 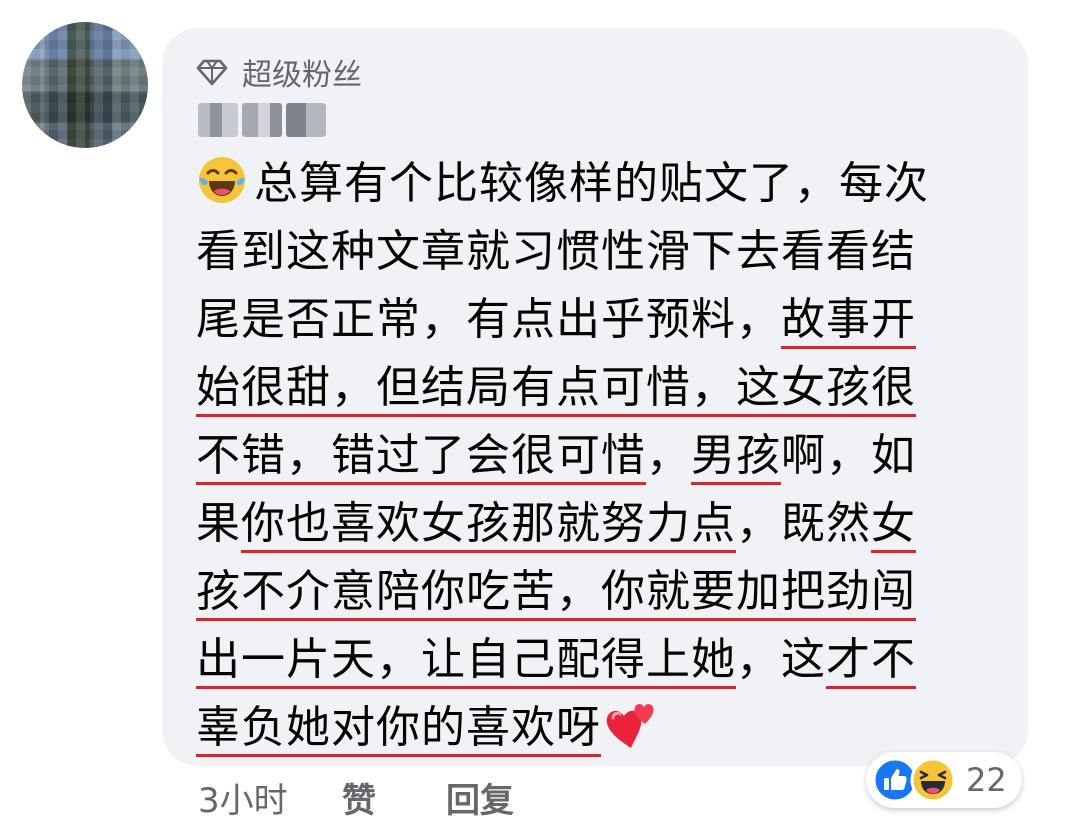 I want to click on reply-button: 回复, so click(x=480, y=797).